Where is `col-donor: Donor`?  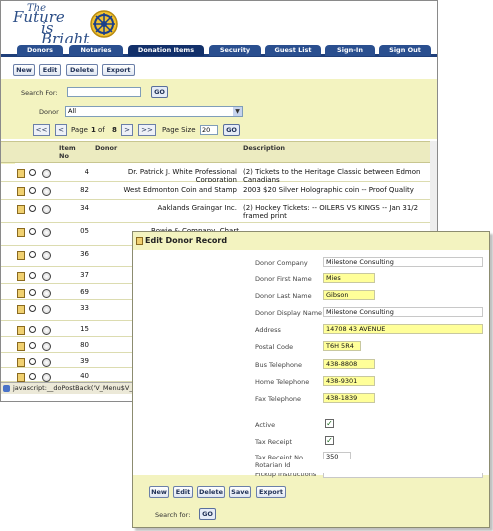 col-donor: Donor is located at coordinates (106, 148).